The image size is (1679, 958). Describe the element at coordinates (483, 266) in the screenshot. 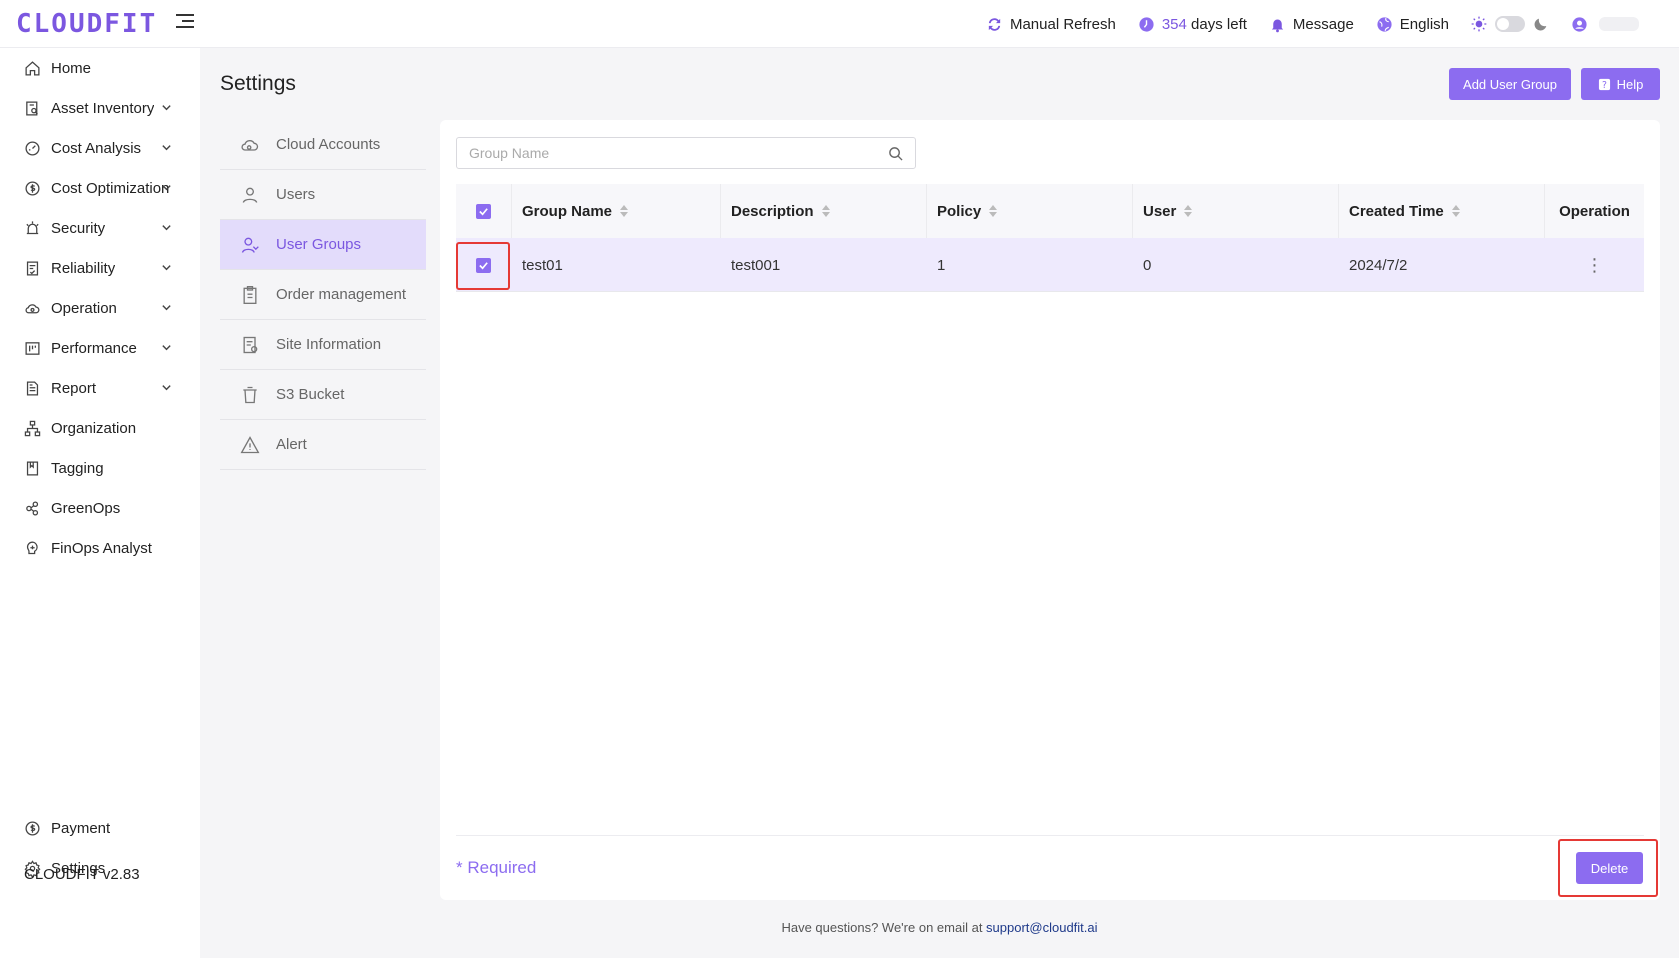

I see `checkbox-highlight-box` at that location.